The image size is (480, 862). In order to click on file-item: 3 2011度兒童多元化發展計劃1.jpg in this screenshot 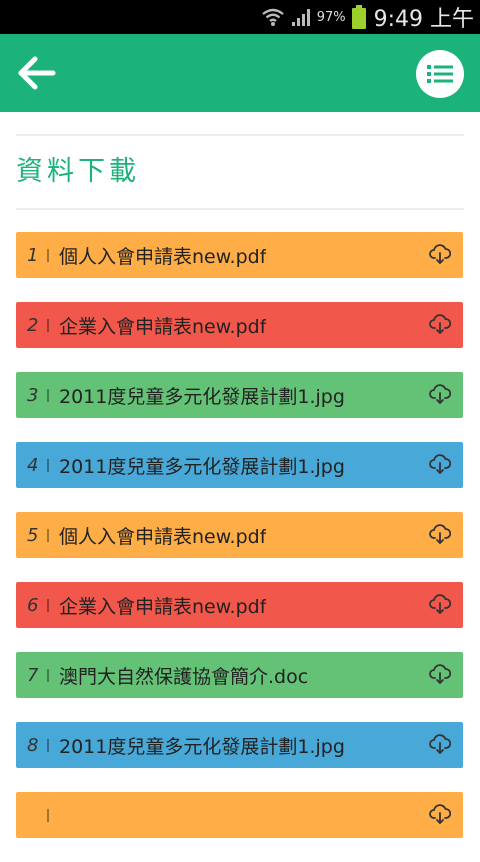, I will do `click(239, 395)`.